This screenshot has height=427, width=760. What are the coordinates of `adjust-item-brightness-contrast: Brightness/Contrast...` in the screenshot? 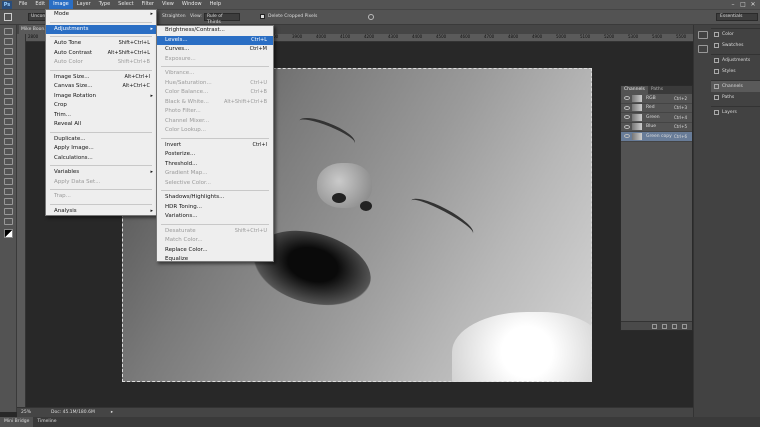 It's located at (215, 31).